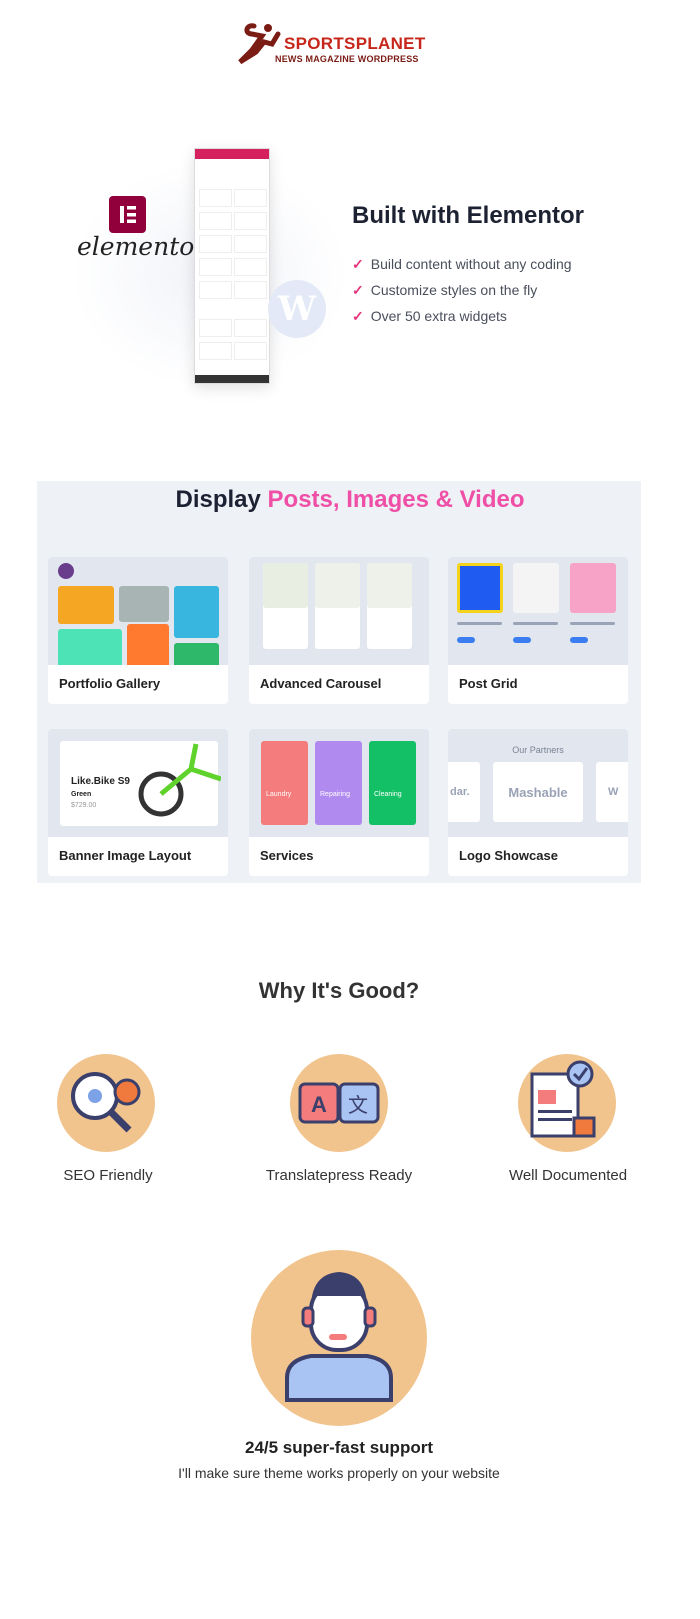 This screenshot has height=1619, width=700. Describe the element at coordinates (339, 990) in the screenshot. I see `why-title: Why It's Good?` at that location.